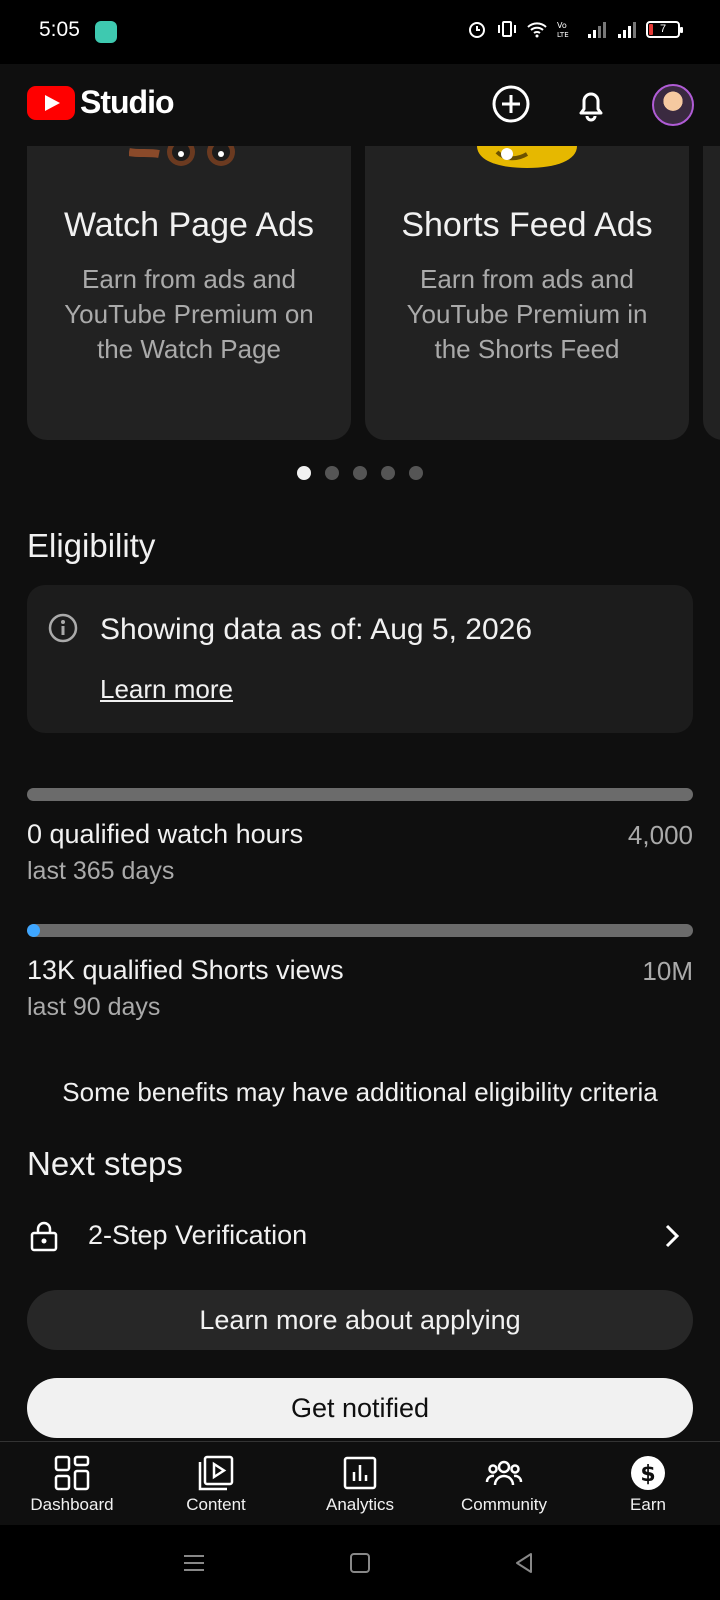  What do you see at coordinates (127, 102) in the screenshot?
I see `app-title: Studio` at bounding box center [127, 102].